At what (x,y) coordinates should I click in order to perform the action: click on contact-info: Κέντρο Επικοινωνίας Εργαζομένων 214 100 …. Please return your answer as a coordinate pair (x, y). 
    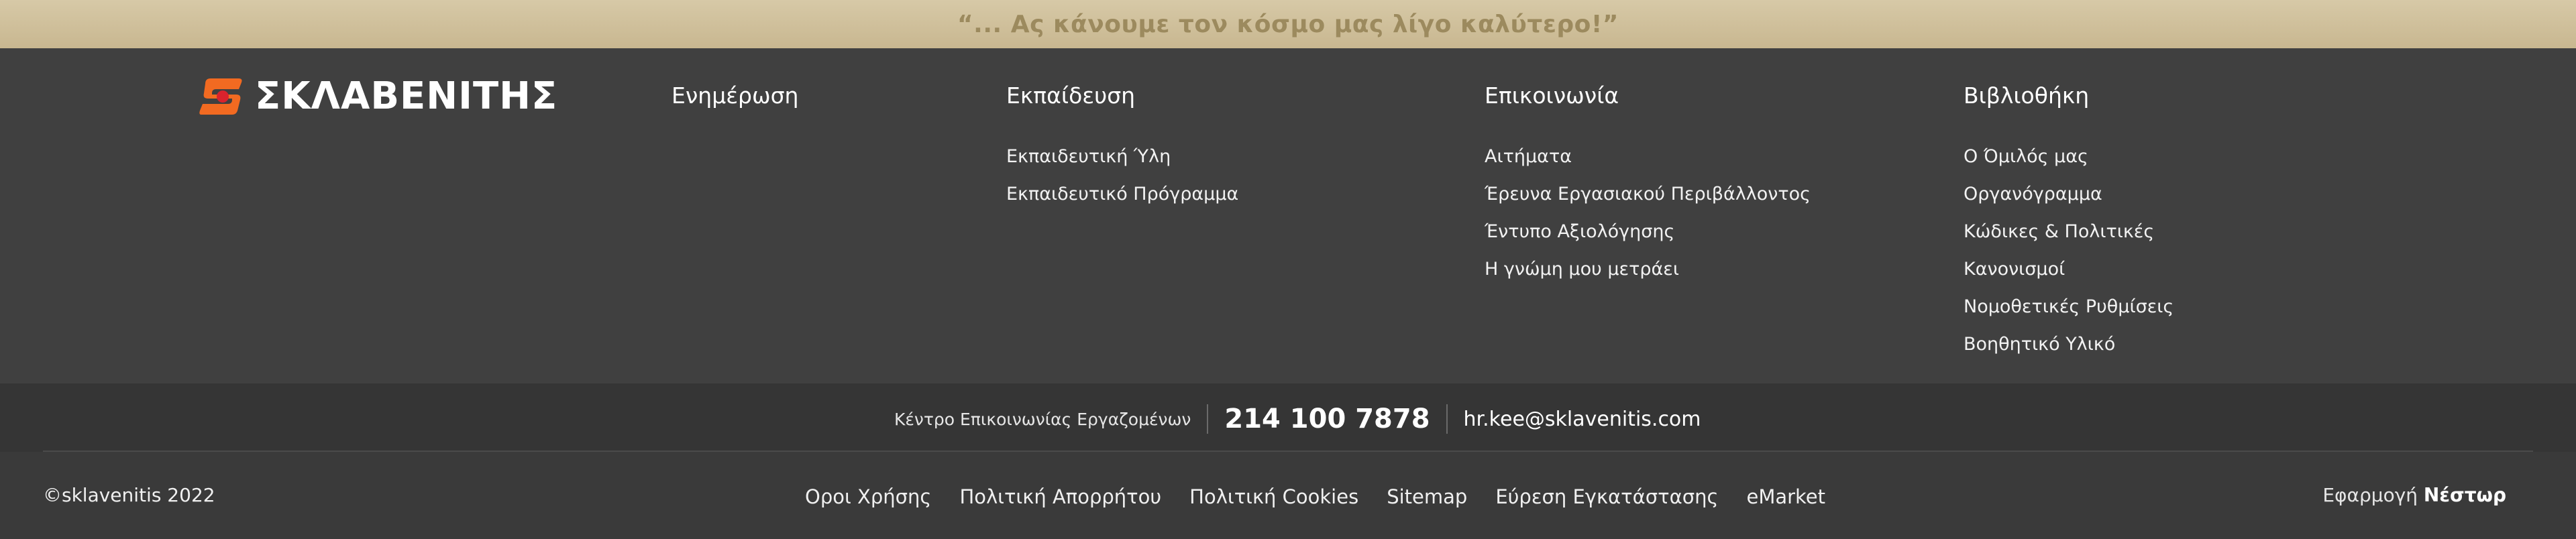
    Looking at the image, I should click on (1297, 419).